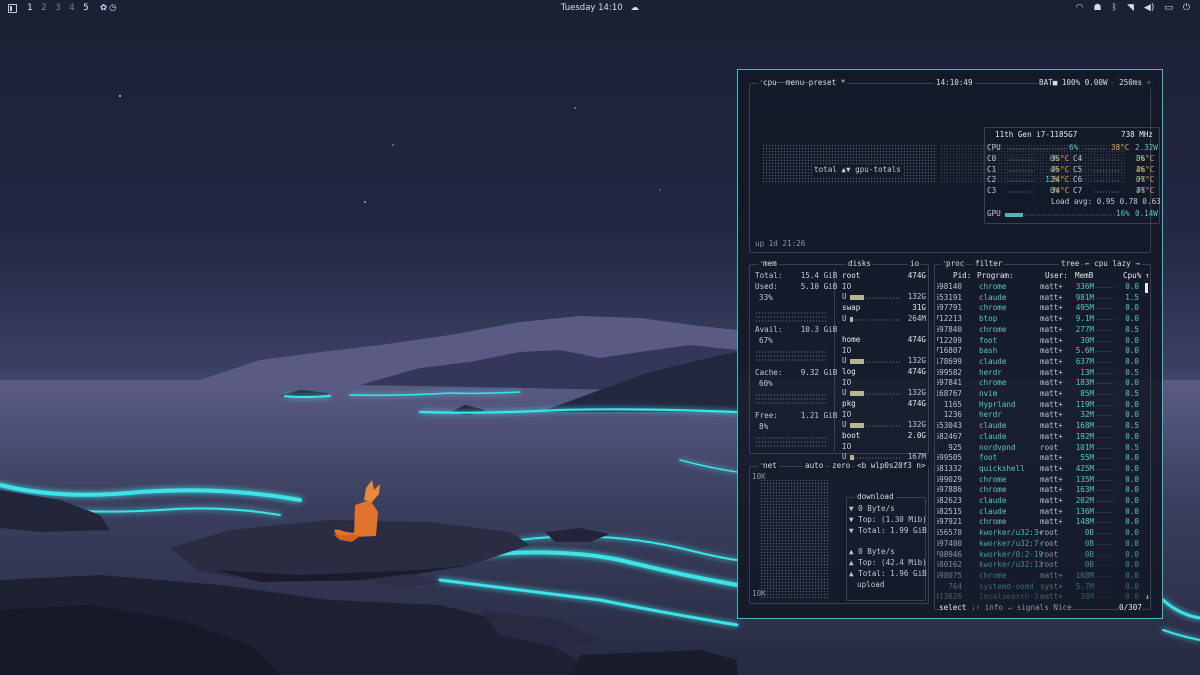 This screenshot has width=1200, height=675. Describe the element at coordinates (995, 276) in the screenshot. I see `proc-header-program: Program:` at that location.